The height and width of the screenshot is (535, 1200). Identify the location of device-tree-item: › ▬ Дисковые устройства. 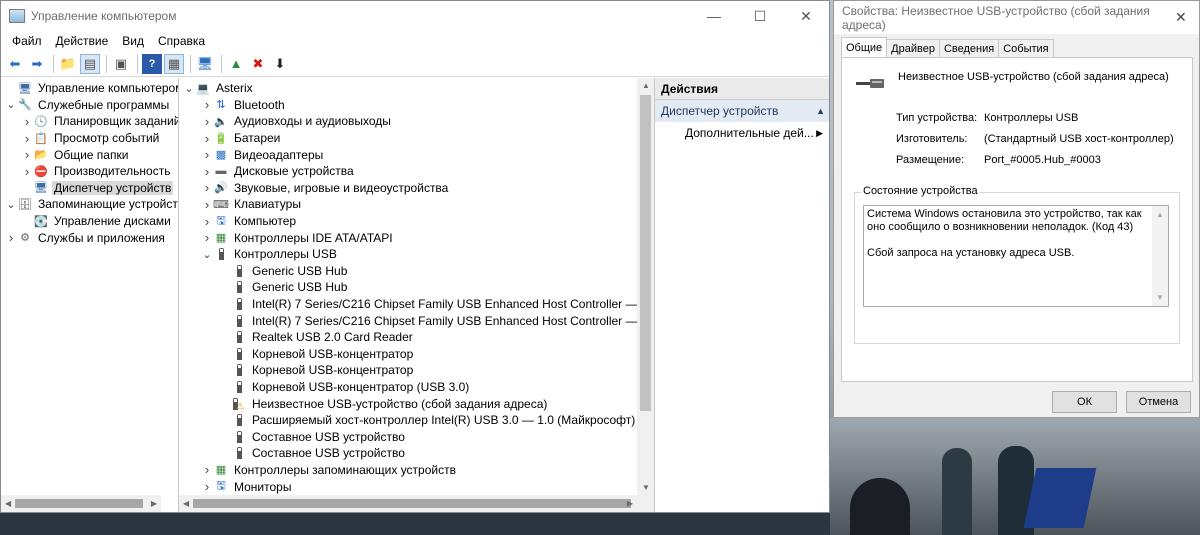
(416, 171).